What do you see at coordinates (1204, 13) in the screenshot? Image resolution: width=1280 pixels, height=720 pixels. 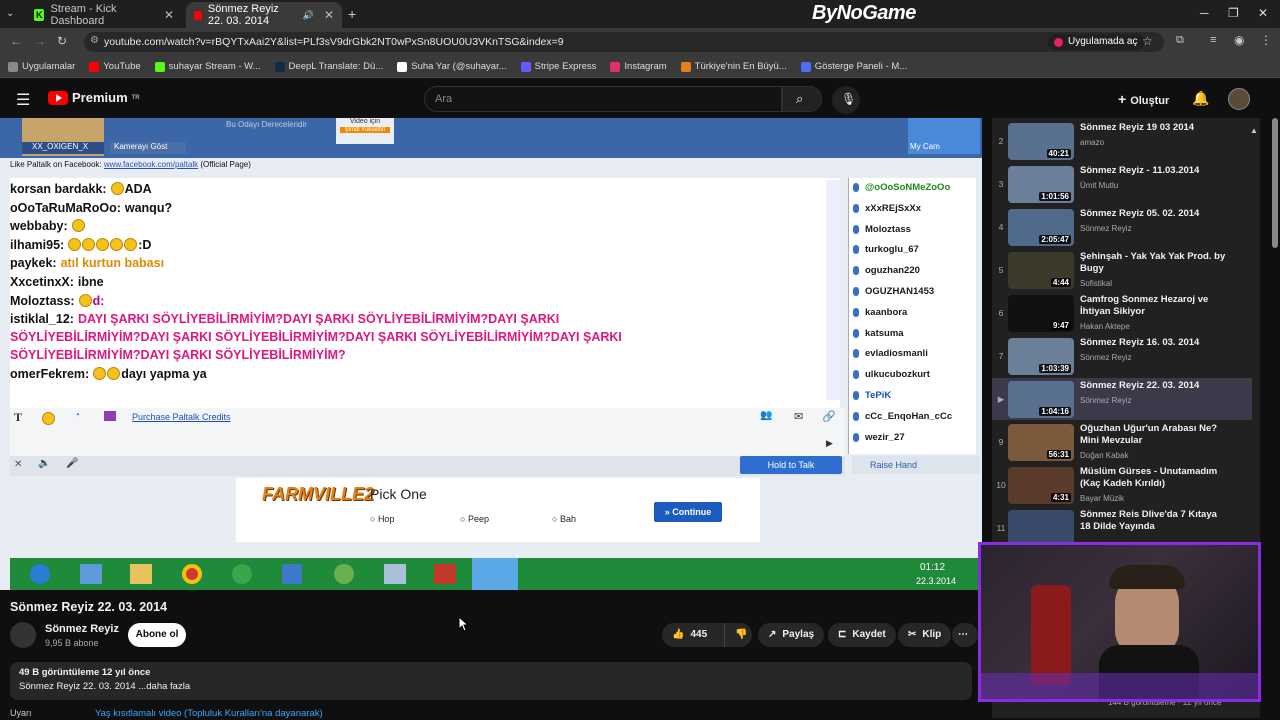 I see `minimize-icon: ─` at bounding box center [1204, 13].